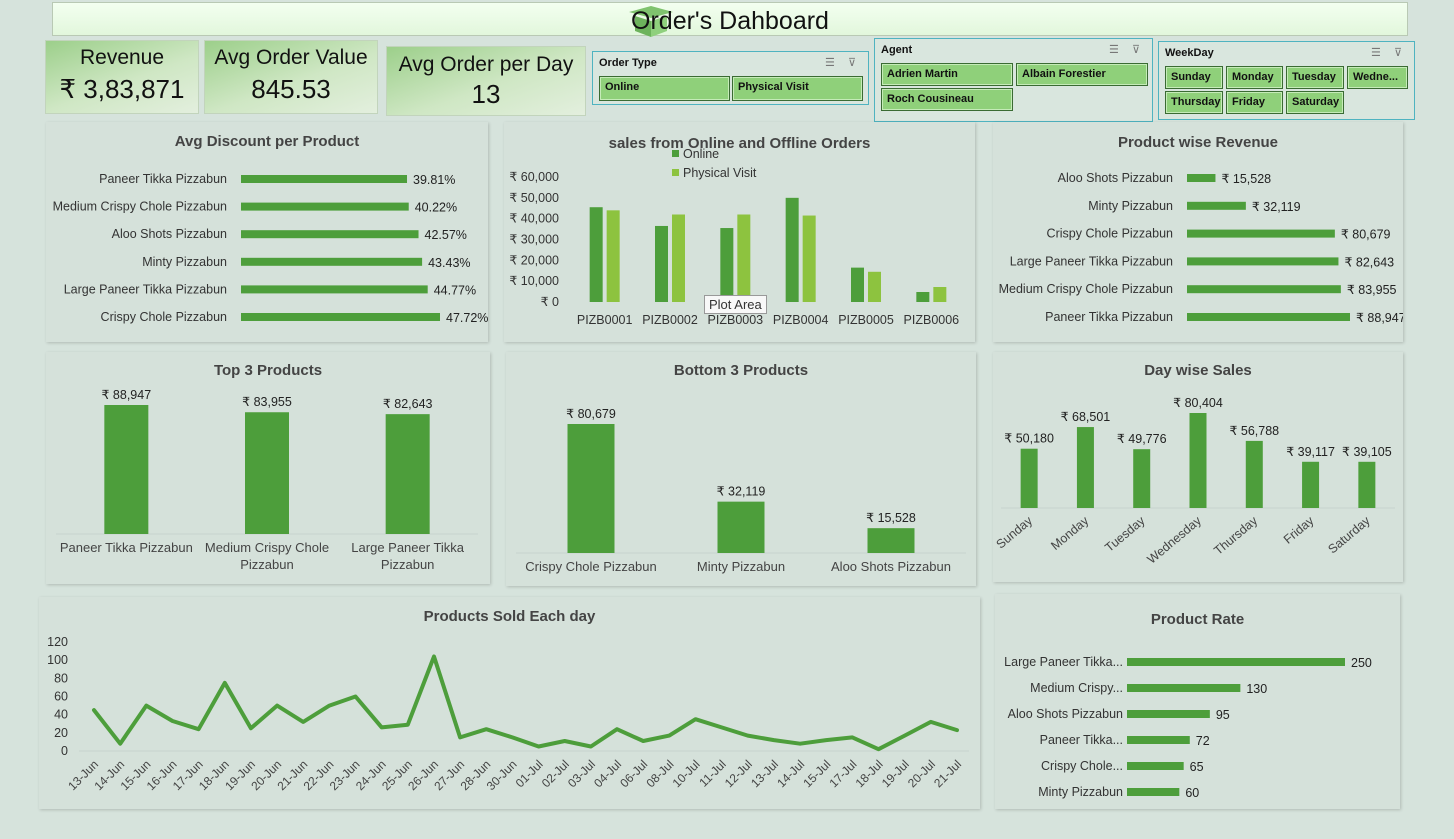 The width and height of the screenshot is (1454, 839). I want to click on data-label: ₹ 80,404, so click(1198, 403).